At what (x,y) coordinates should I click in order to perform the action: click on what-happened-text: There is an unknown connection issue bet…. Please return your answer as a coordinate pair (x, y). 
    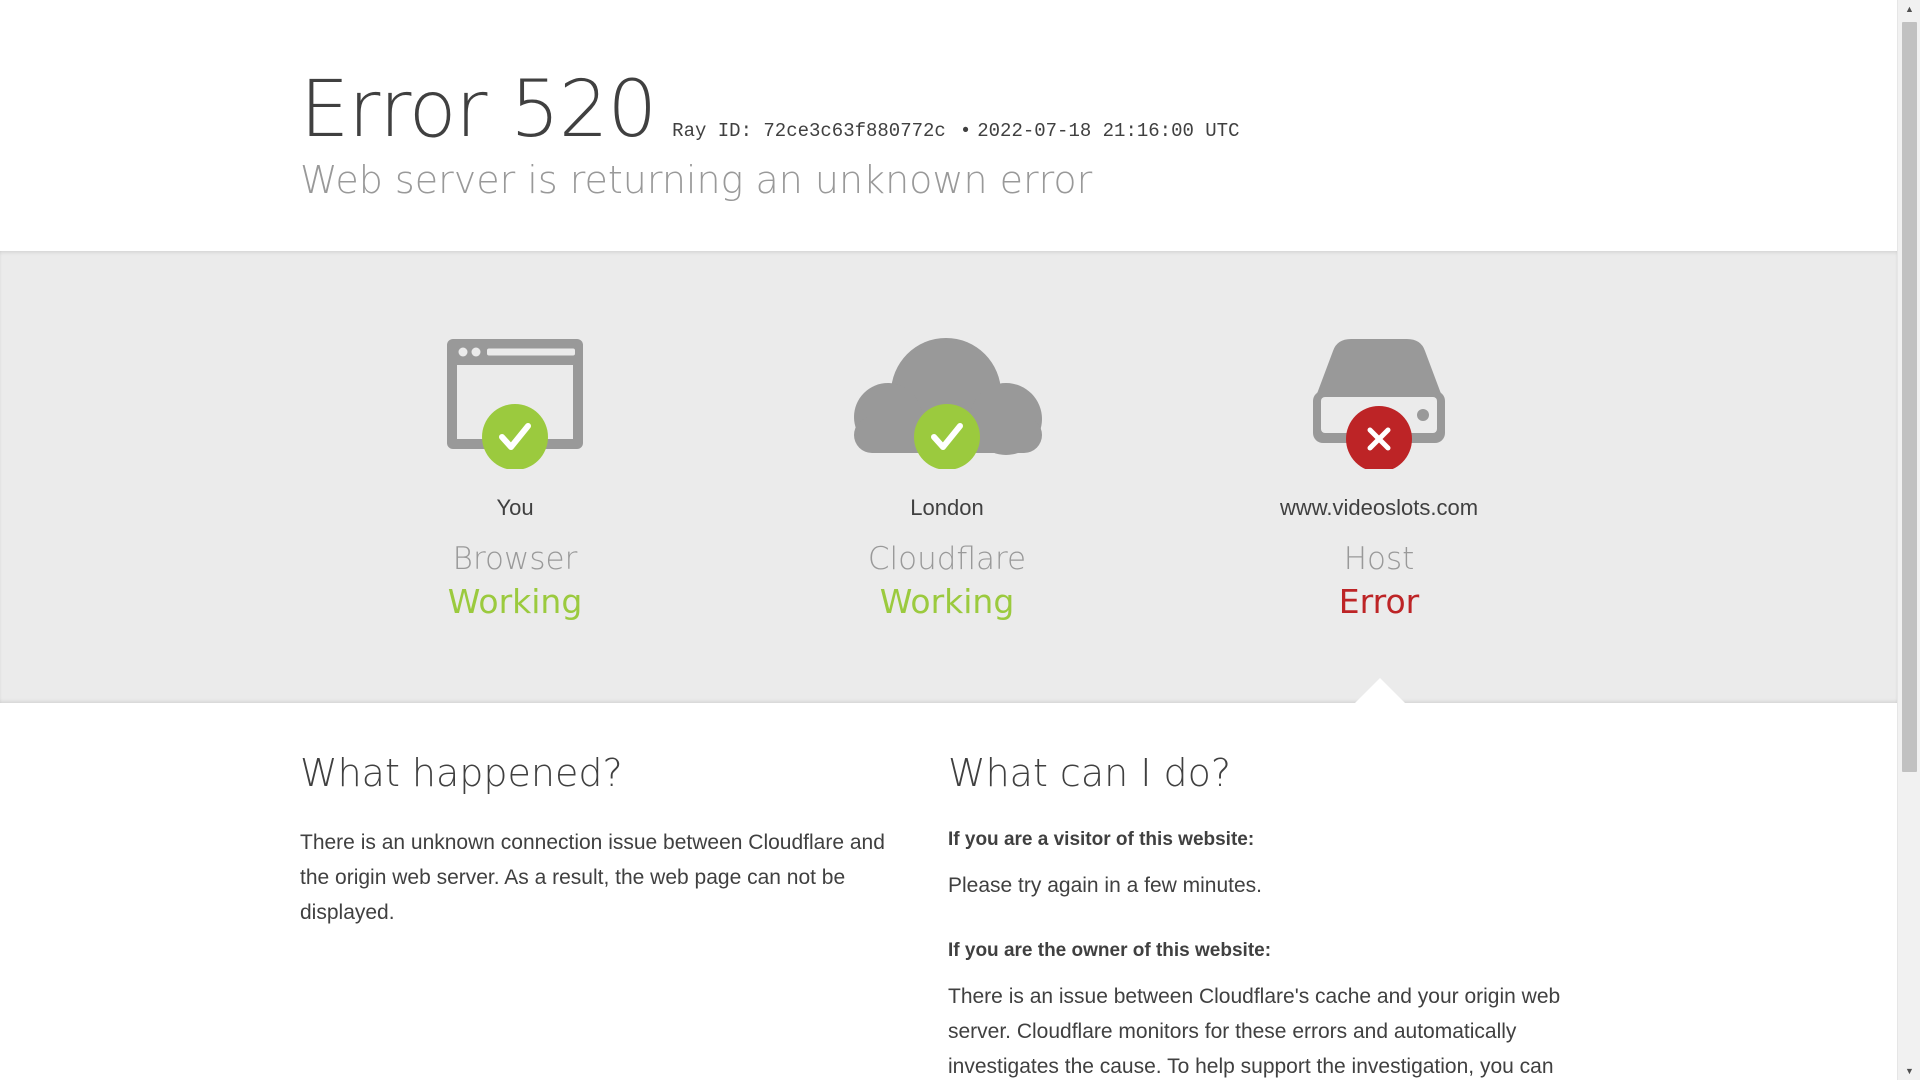
    Looking at the image, I should click on (592, 877).